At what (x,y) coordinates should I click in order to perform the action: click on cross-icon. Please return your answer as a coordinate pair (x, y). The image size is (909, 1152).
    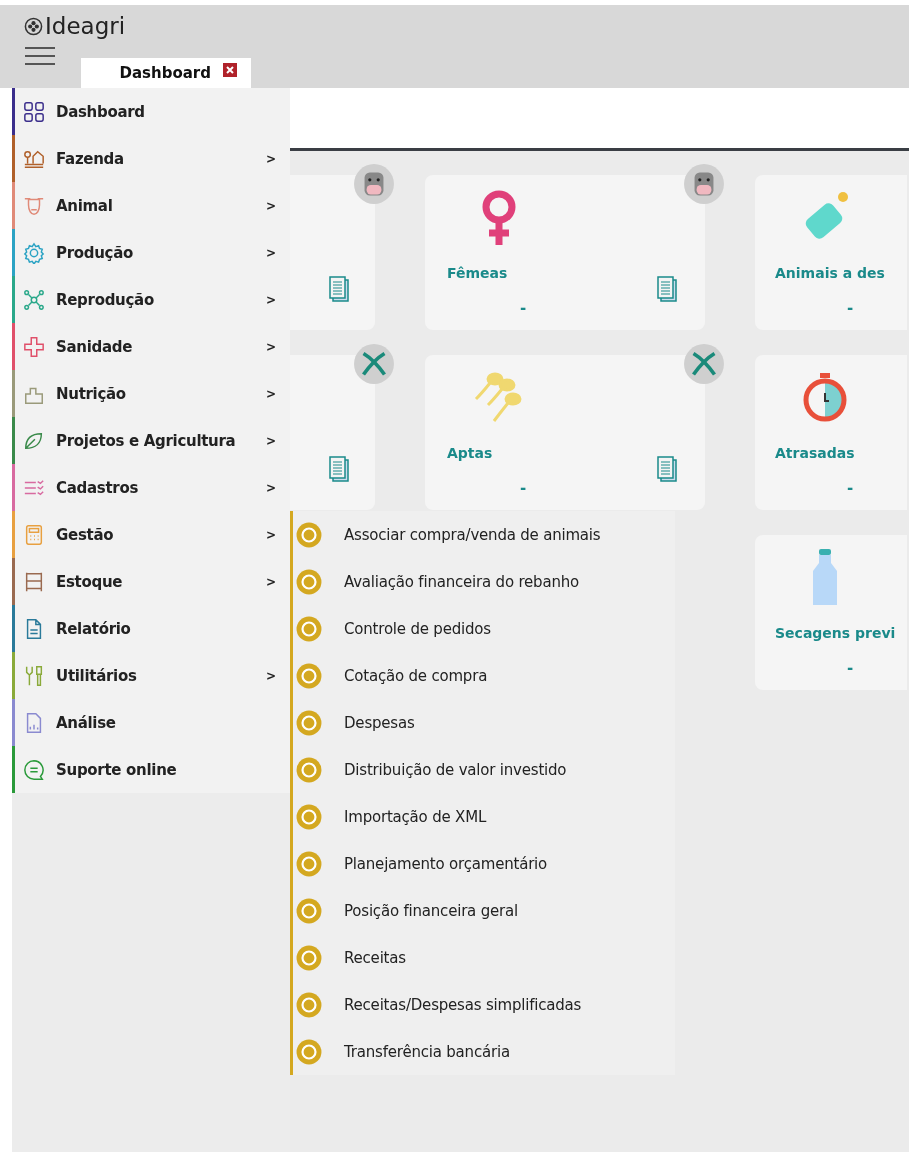
    Looking at the image, I should click on (34, 346).